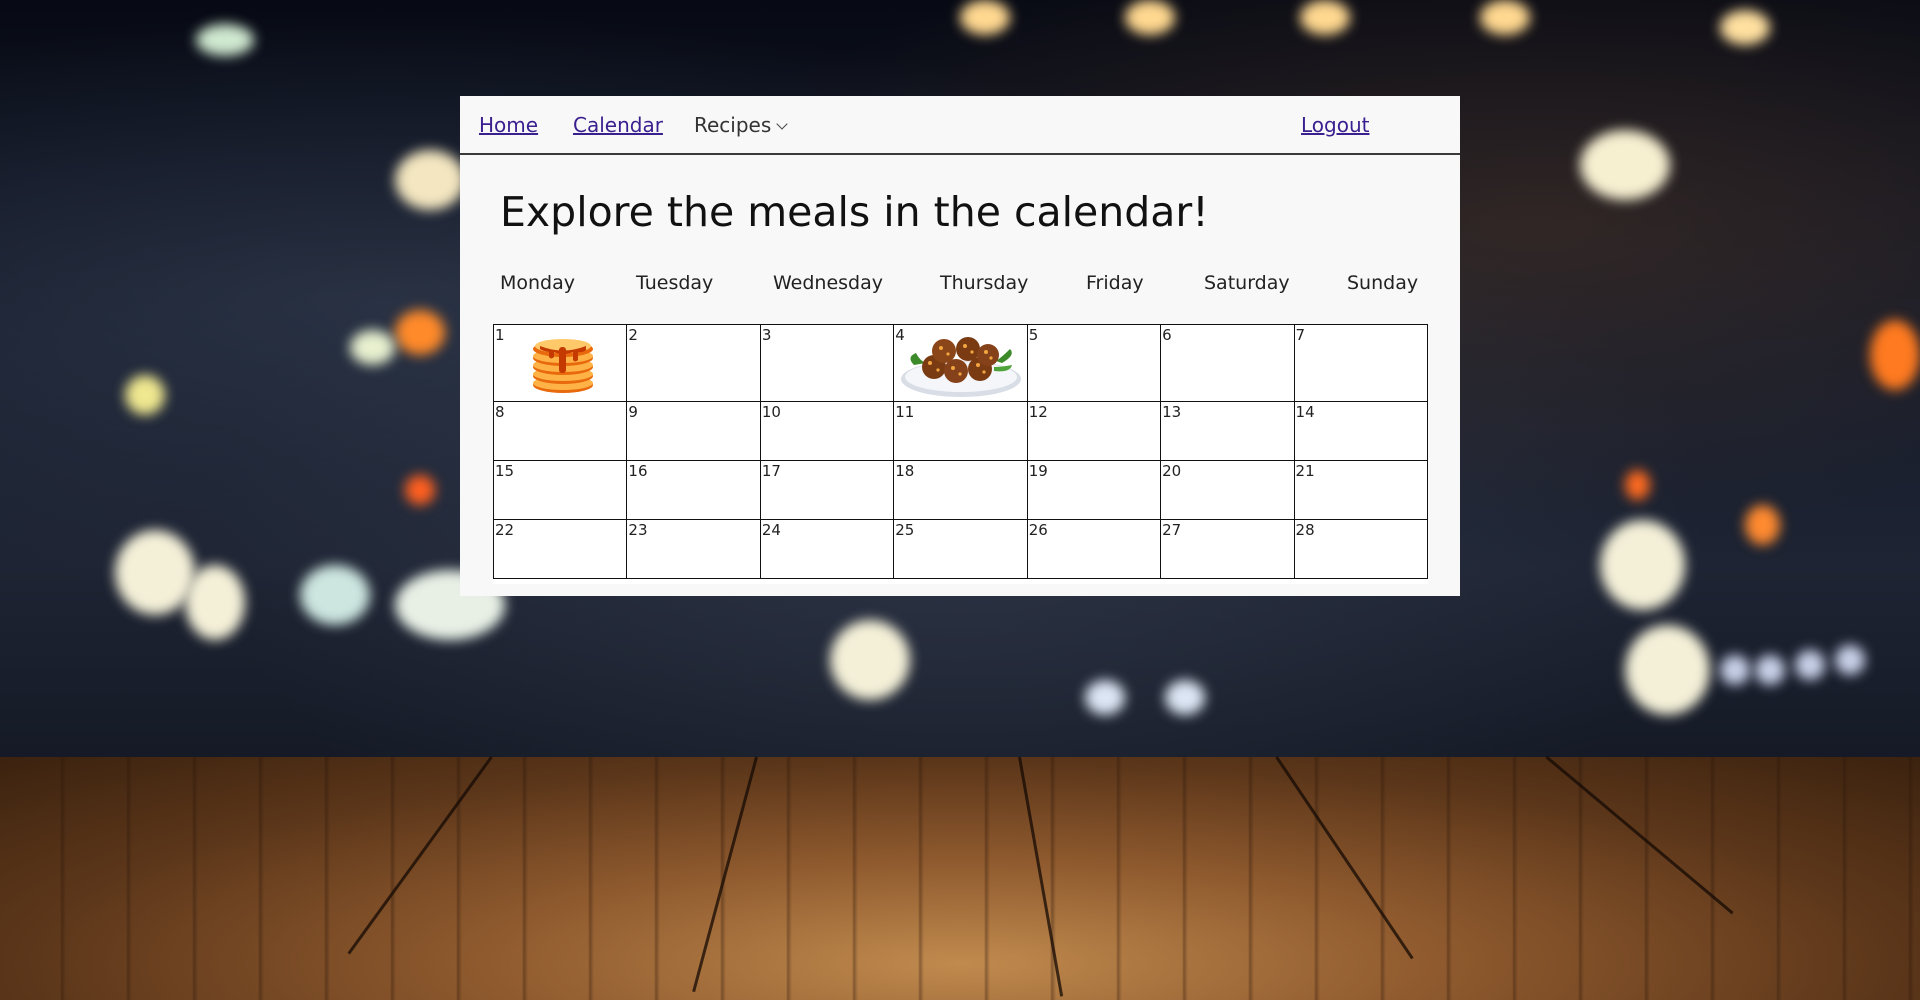 The width and height of the screenshot is (1920, 1000). I want to click on nav-recipes-dropdown: Recipes, so click(741, 125).